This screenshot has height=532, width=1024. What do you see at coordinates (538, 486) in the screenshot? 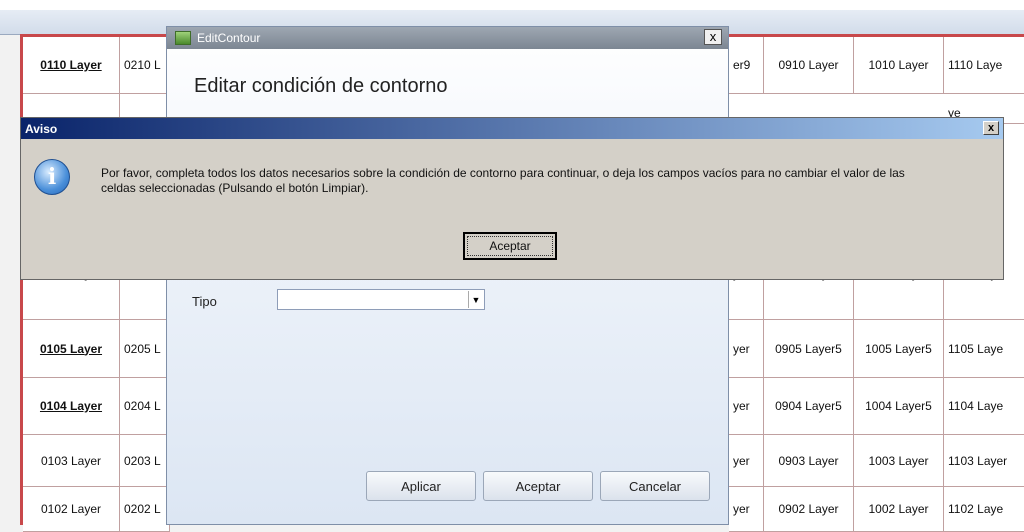
I see `accept-button: Aceptar` at bounding box center [538, 486].